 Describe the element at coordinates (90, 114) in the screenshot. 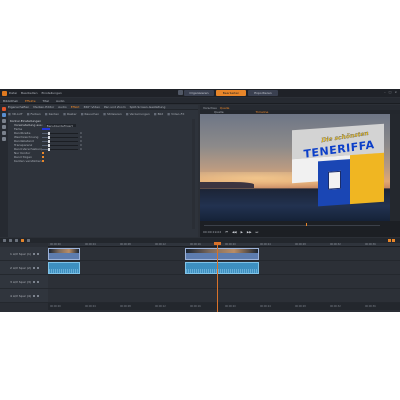

I see `filter-noise: Rauschen` at that location.